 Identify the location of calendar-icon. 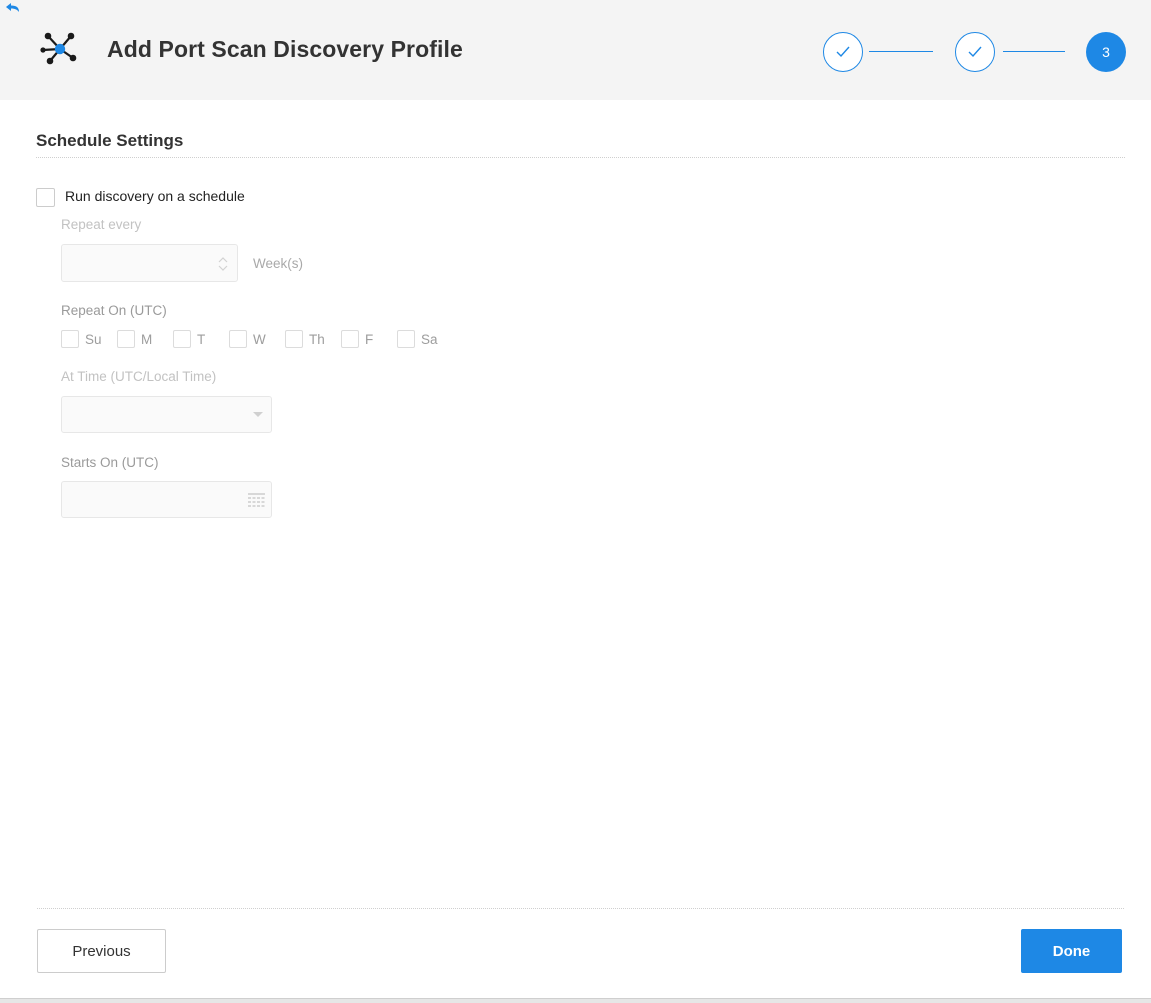
(256, 500).